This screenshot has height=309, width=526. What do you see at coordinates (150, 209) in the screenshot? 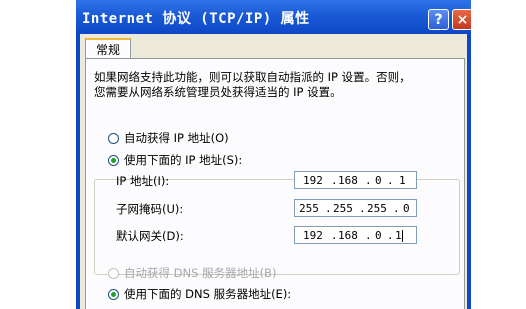
I see `subnet-mask-label: 子网掩码(U):` at bounding box center [150, 209].